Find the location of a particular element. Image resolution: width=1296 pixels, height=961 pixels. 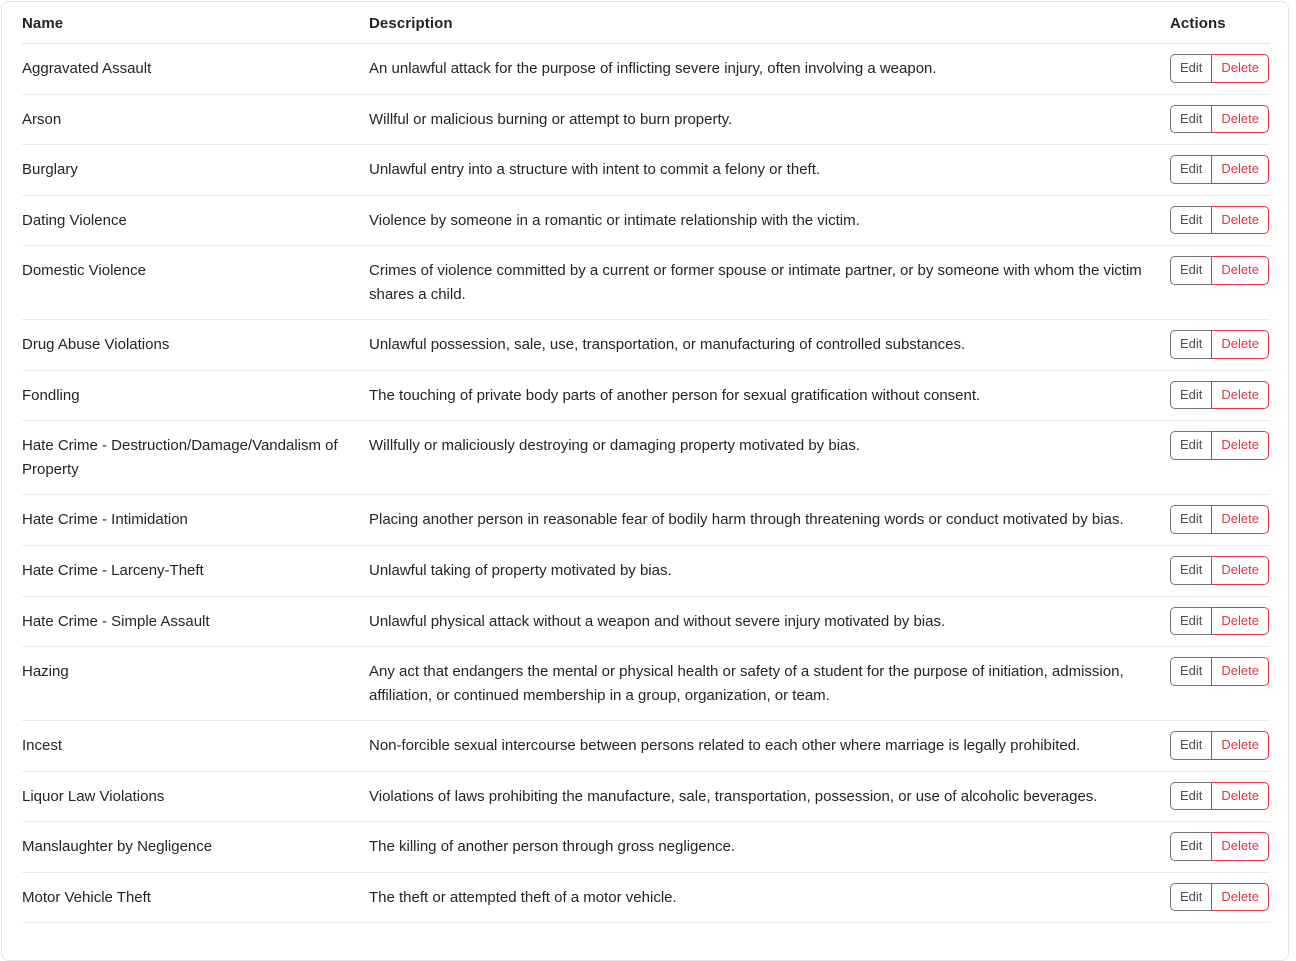

cell-name: Aggravated Assault is located at coordinates (195, 69).